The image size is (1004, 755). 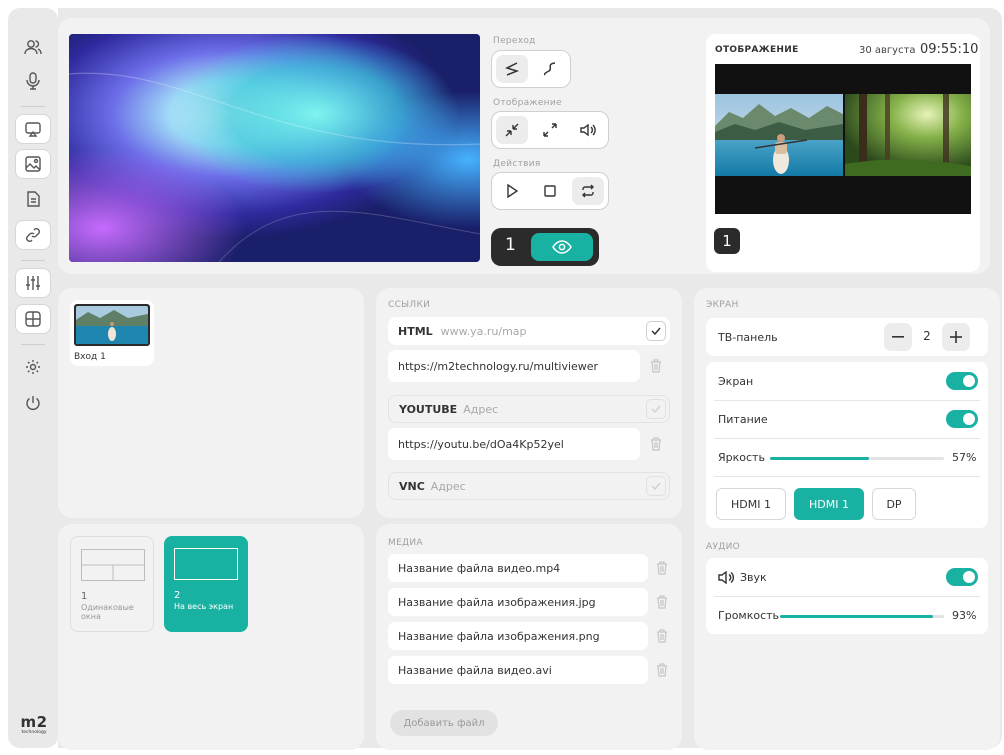 I want to click on volume-label: Громкость, so click(x=749, y=615).